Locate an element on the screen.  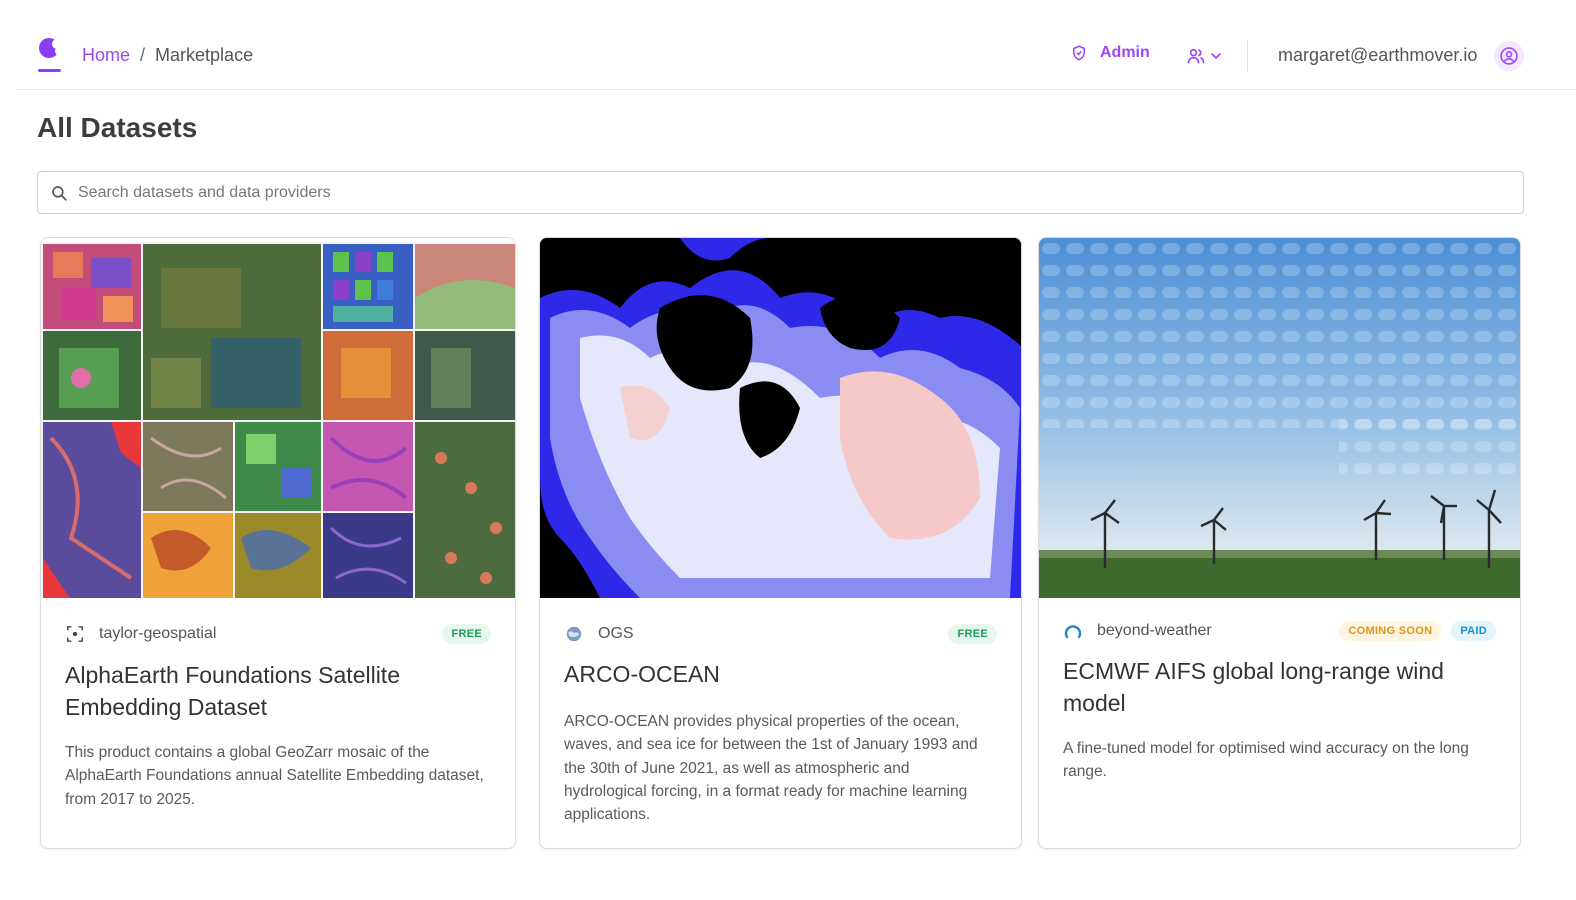
avatar is located at coordinates (1509, 56).